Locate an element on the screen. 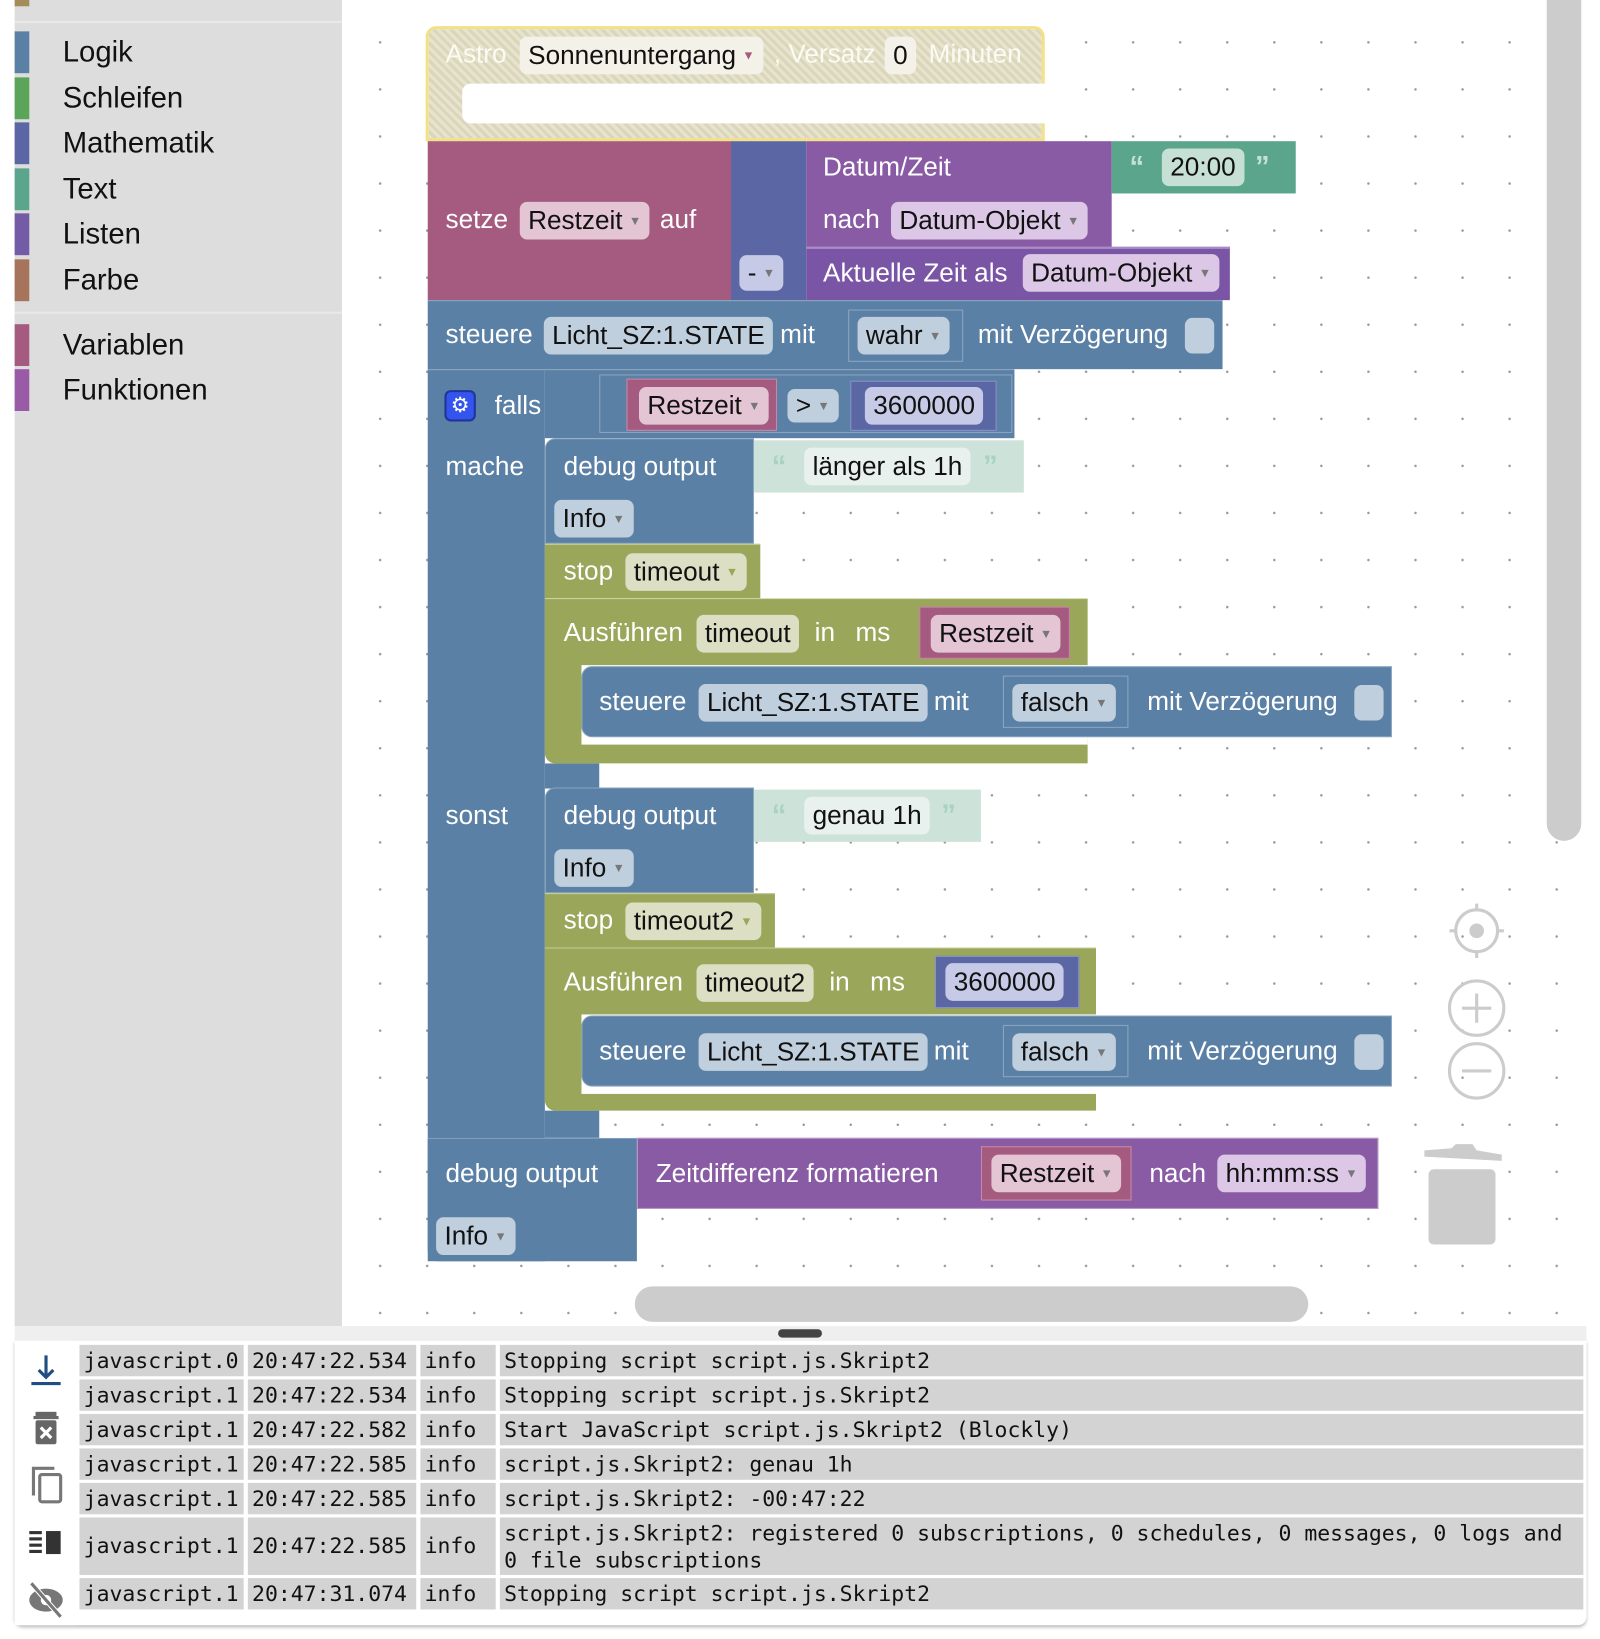 The image size is (1600, 1639). compare-operator-dropdown: > ▼ is located at coordinates (813, 406).